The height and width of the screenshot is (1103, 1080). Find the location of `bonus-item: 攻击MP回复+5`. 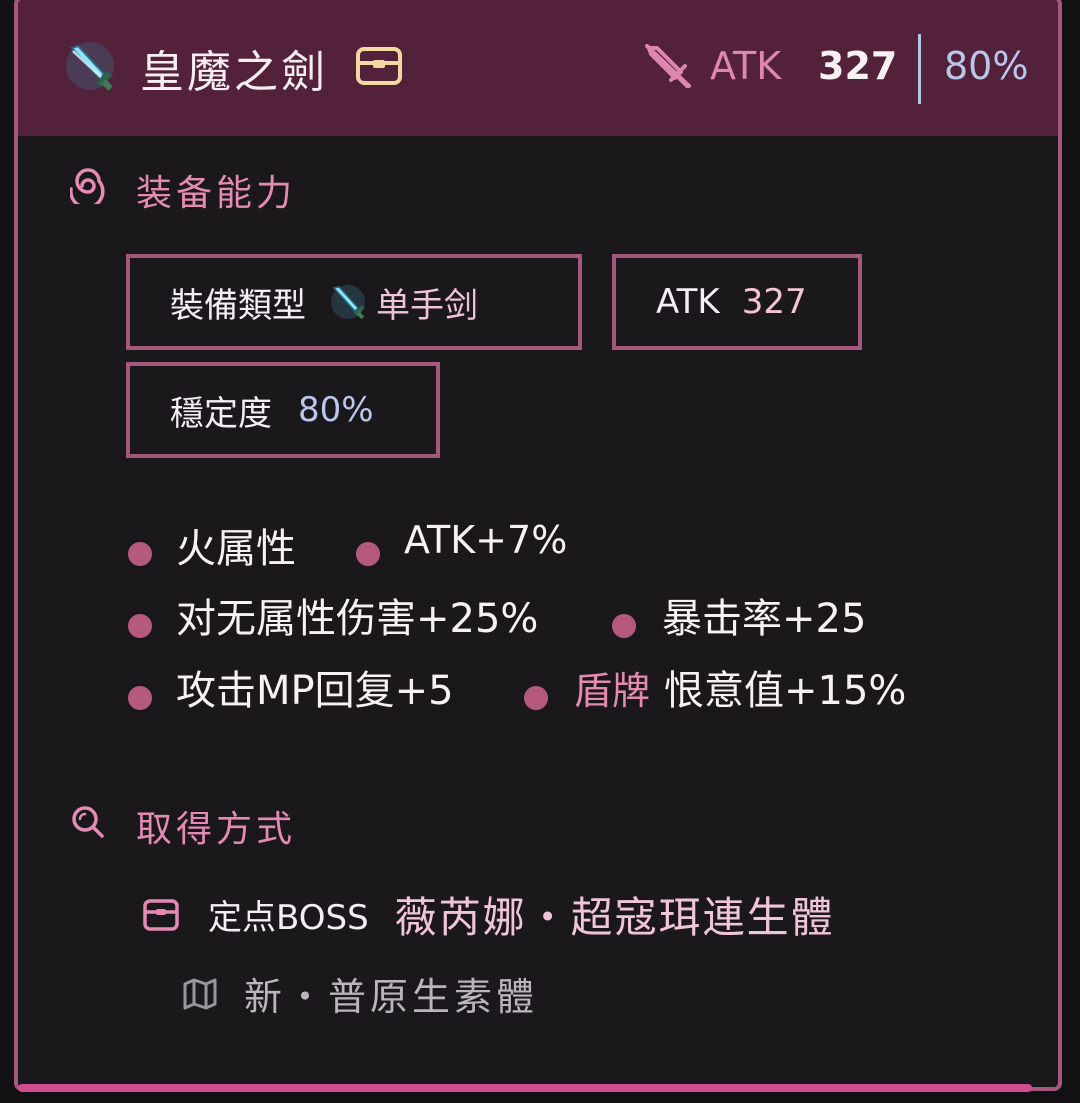

bonus-item: 攻击MP回复+5 is located at coordinates (315, 691).